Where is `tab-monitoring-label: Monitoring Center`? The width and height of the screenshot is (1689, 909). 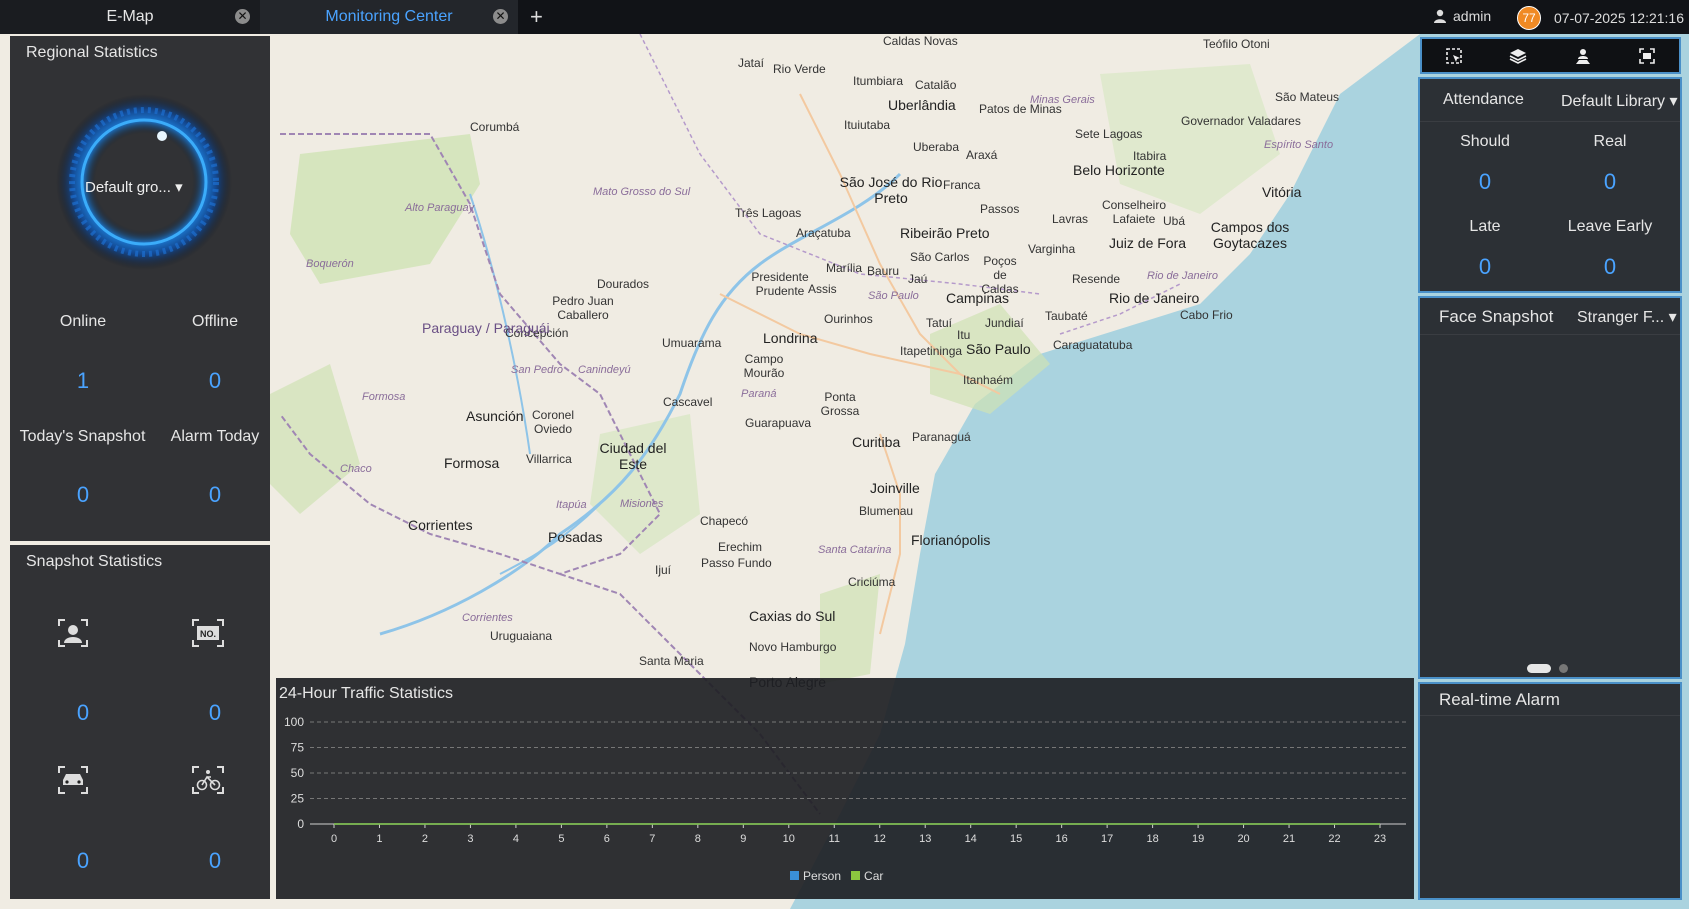 tab-monitoring-label: Monitoring Center is located at coordinates (389, 16).